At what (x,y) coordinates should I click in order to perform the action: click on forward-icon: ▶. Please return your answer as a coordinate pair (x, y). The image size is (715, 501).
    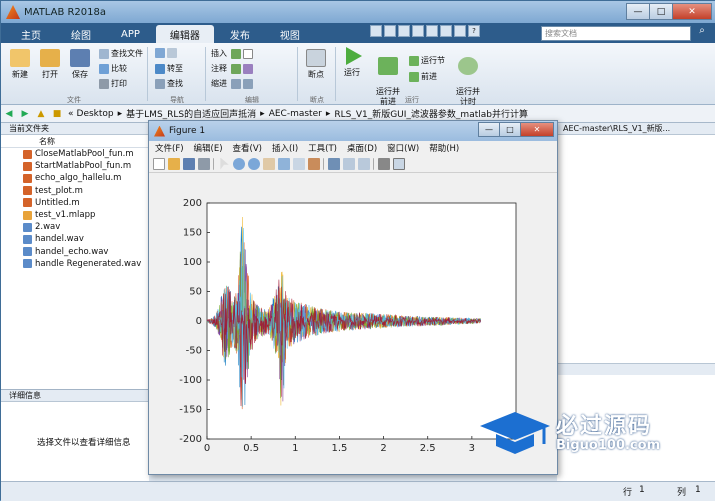
    Looking at the image, I should click on (25, 114).